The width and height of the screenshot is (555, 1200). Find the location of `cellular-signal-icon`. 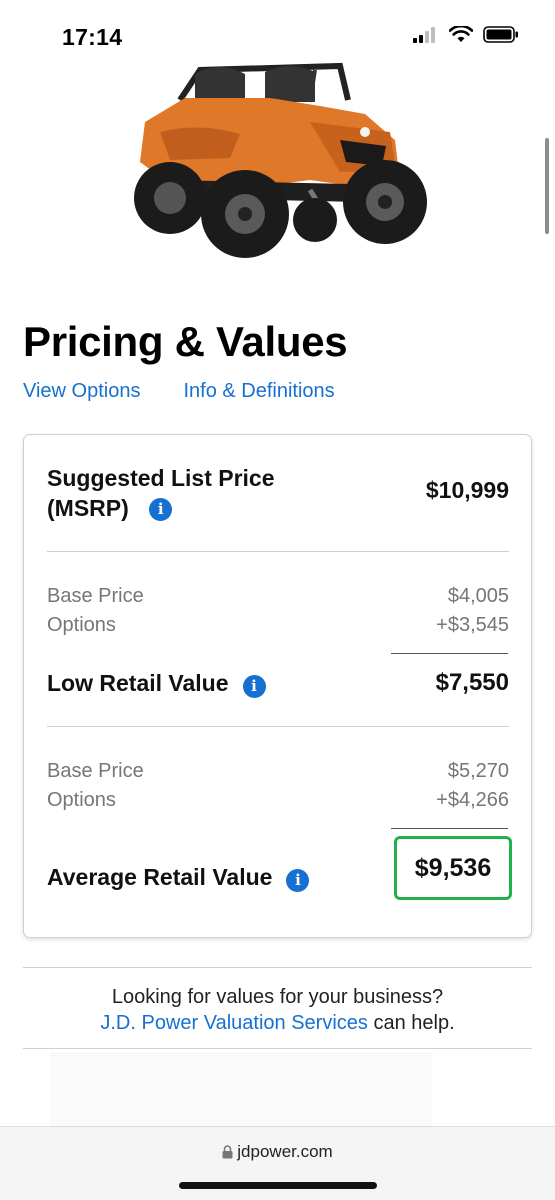

cellular-signal-icon is located at coordinates (424, 34).